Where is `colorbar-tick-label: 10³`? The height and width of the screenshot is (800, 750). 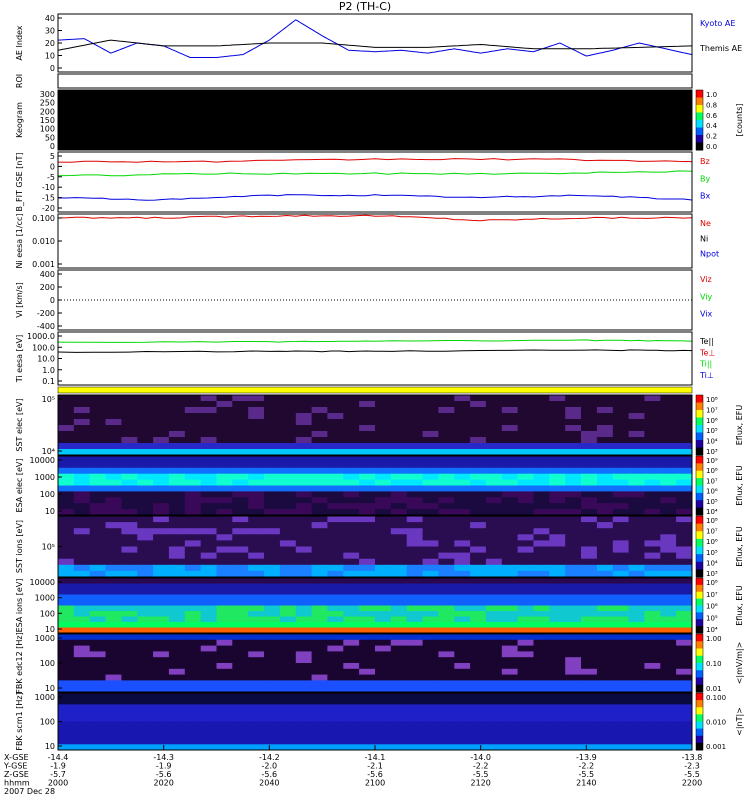
colorbar-tick-label: 10³ is located at coordinates (712, 452).